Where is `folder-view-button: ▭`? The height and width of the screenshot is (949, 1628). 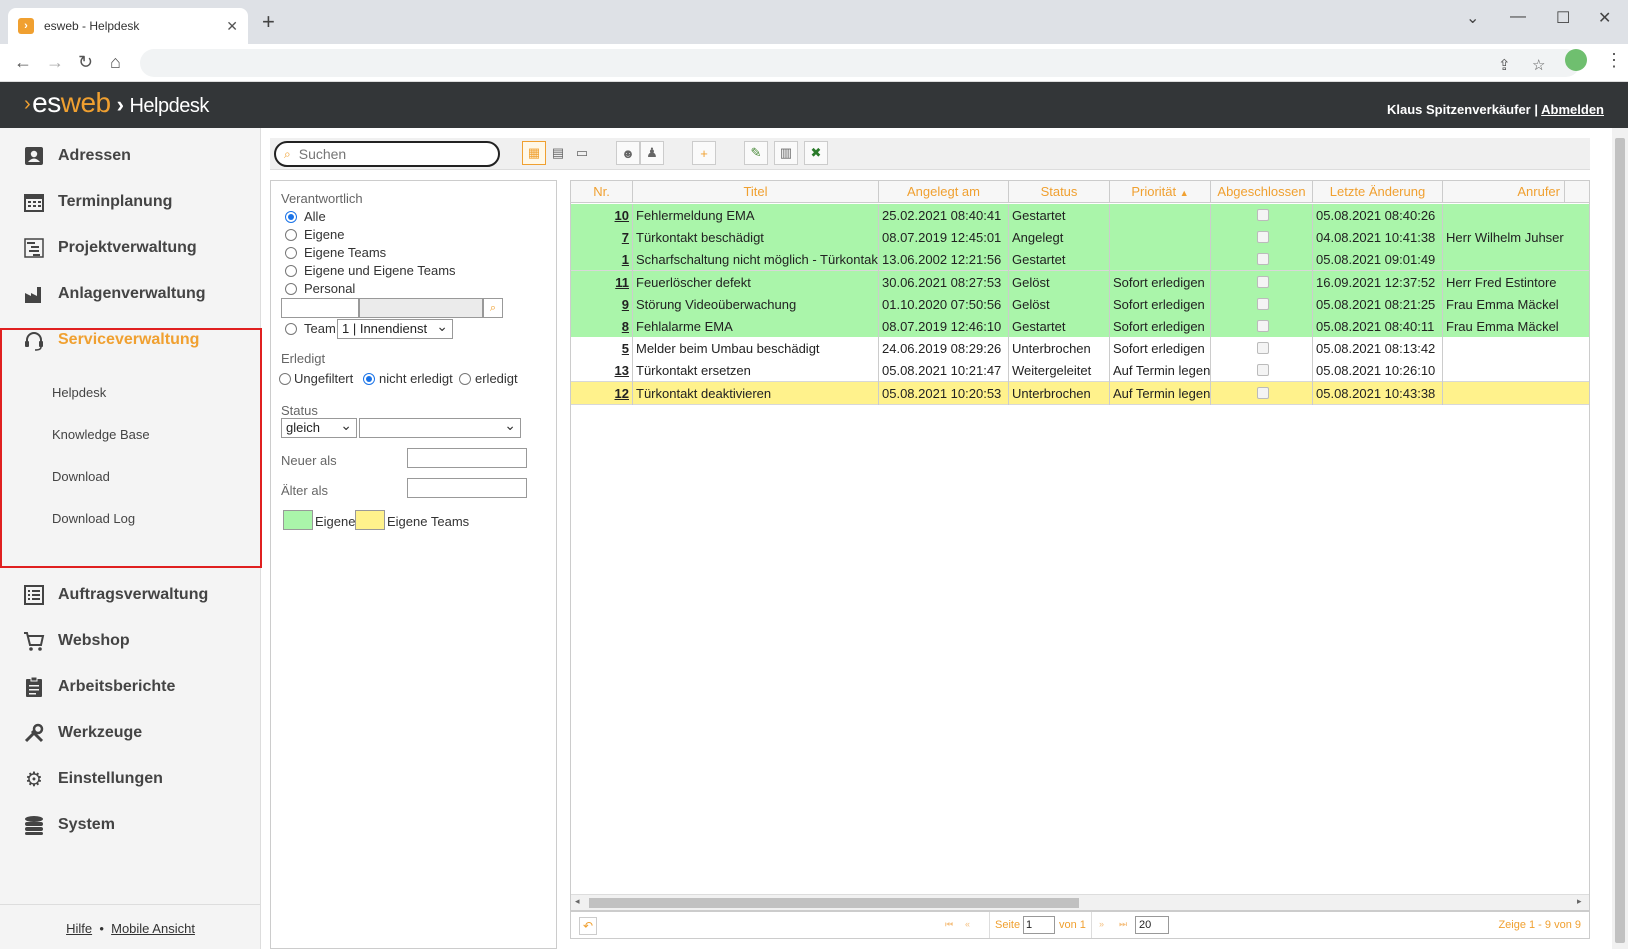 folder-view-button: ▭ is located at coordinates (582, 153).